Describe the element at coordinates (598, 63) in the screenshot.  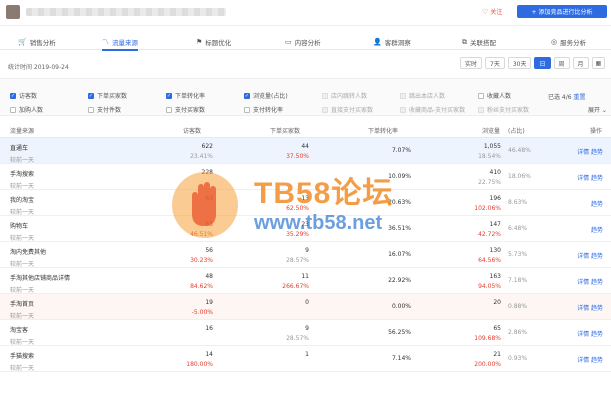
I see `calendar-icon: ▦` at that location.